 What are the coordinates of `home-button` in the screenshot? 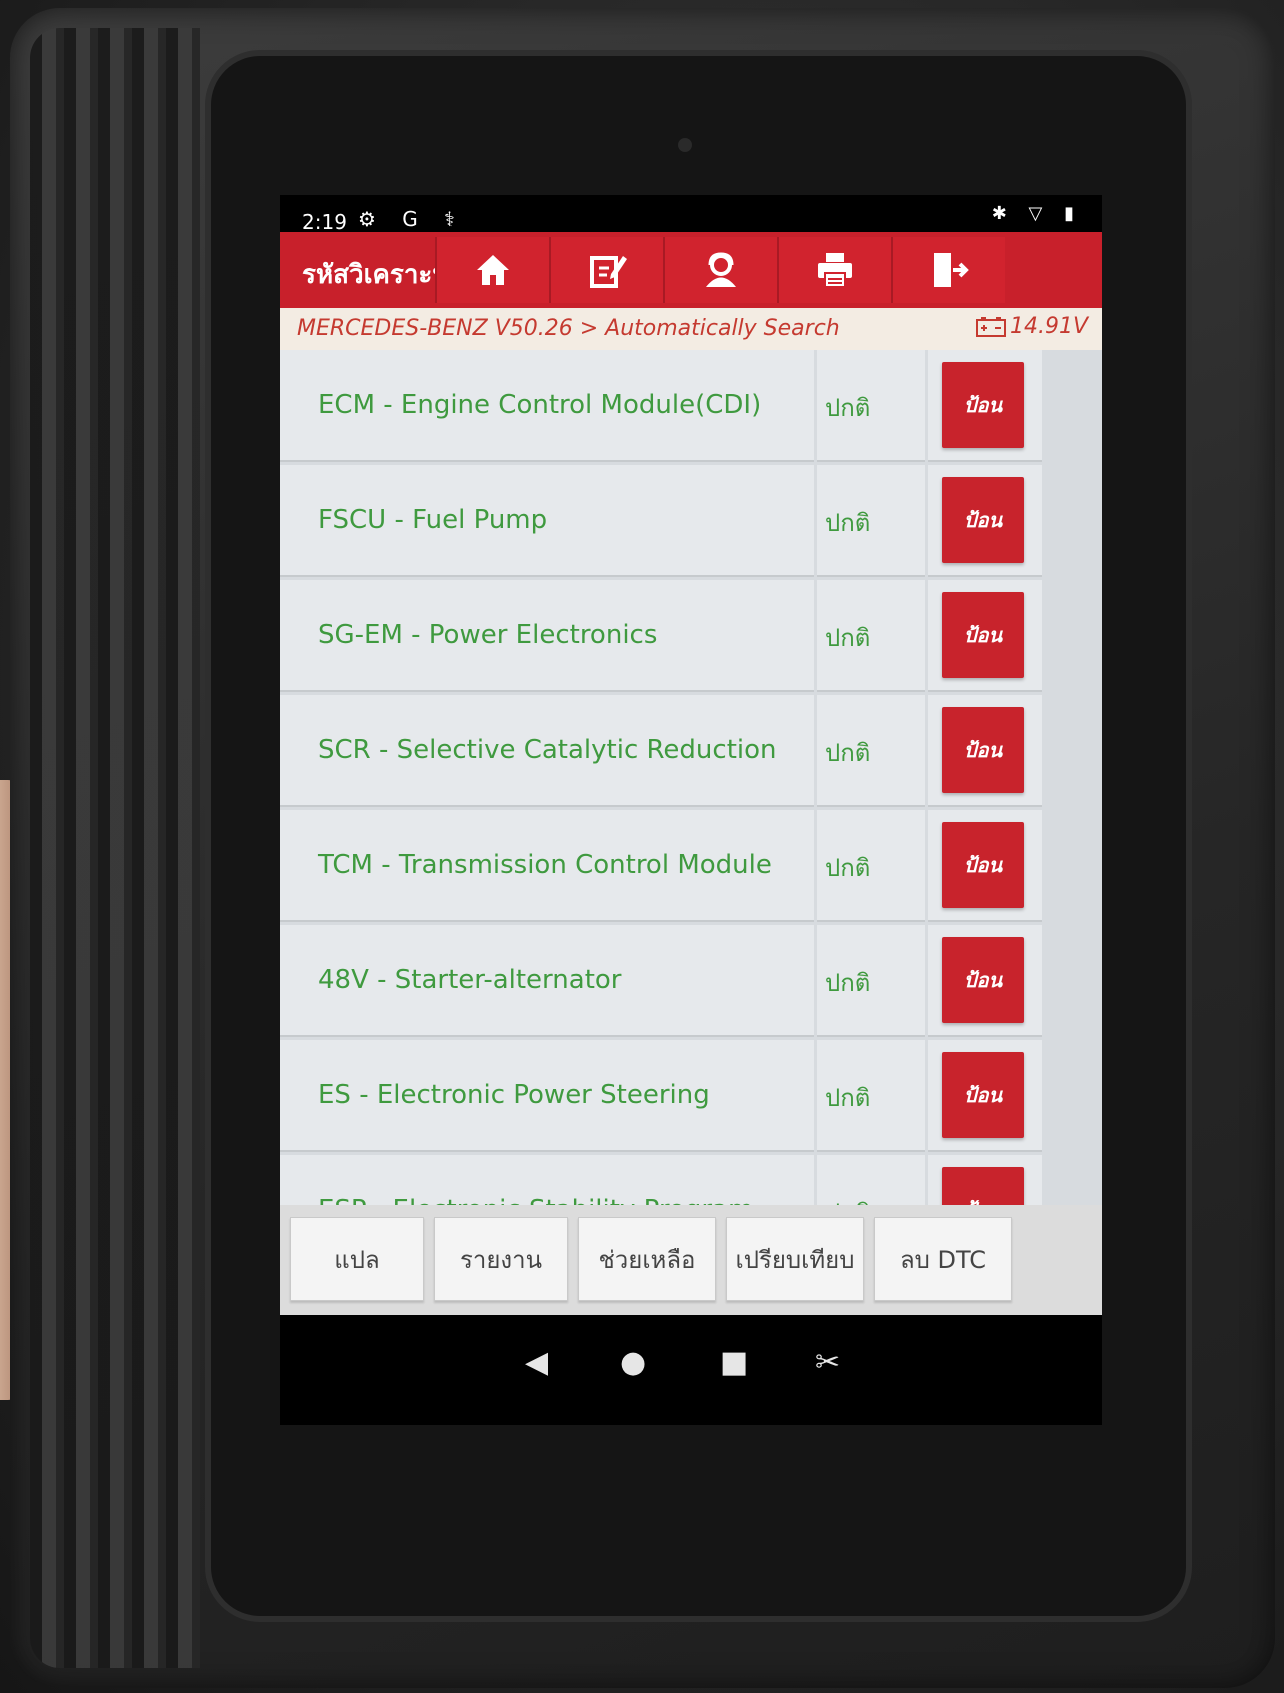 It's located at (492, 270).